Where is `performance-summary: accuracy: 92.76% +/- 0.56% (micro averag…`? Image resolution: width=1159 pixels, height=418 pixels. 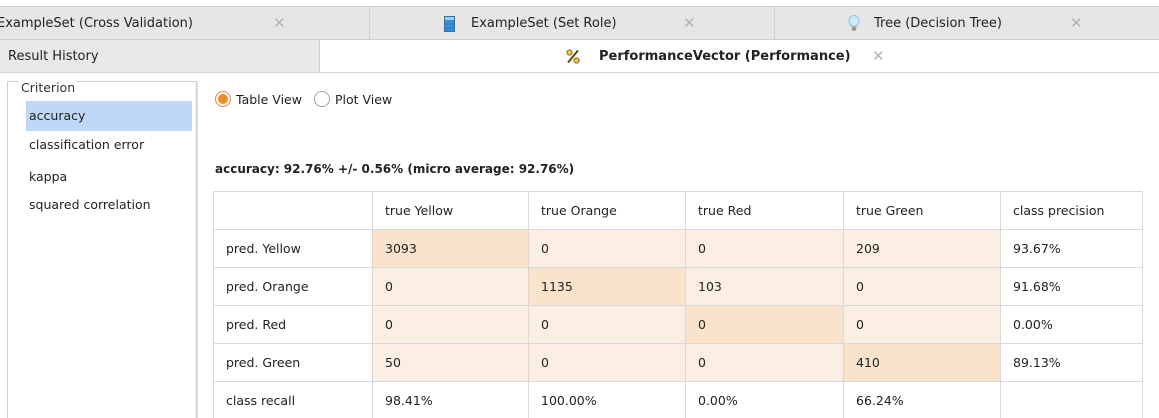
performance-summary: accuracy: 92.76% +/- 0.56% (micro averag… is located at coordinates (395, 169).